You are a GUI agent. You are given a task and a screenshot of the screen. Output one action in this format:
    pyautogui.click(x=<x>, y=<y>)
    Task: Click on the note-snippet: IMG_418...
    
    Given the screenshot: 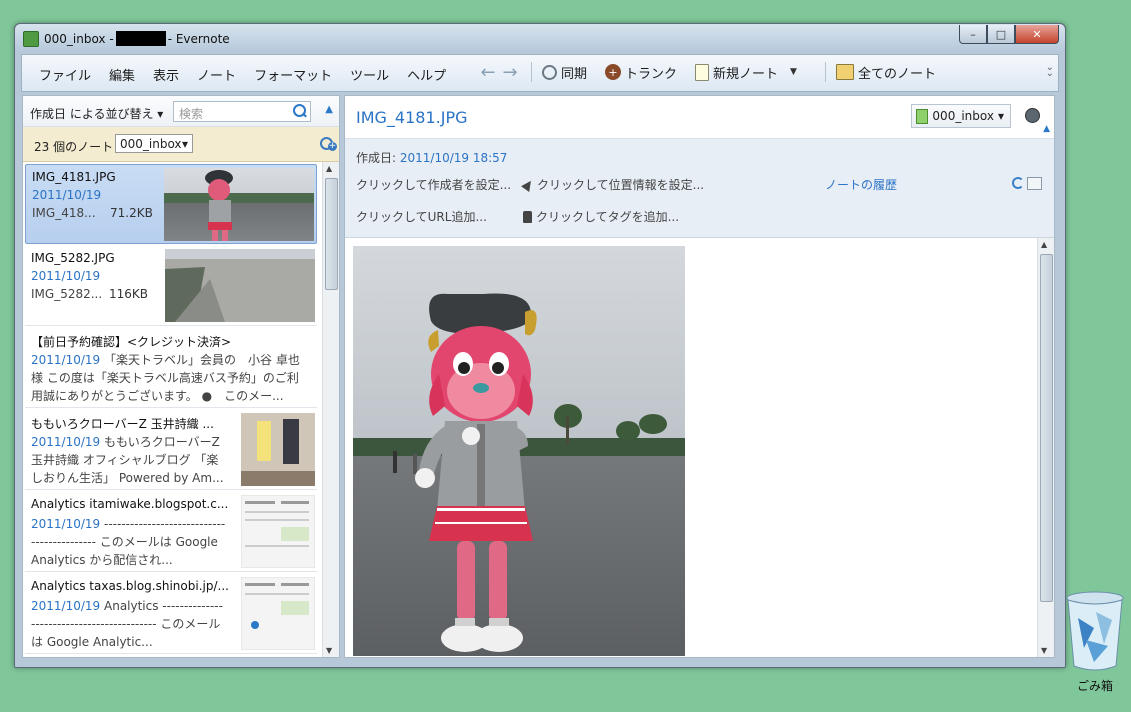 What is the action you would take?
    pyautogui.click(x=64, y=213)
    